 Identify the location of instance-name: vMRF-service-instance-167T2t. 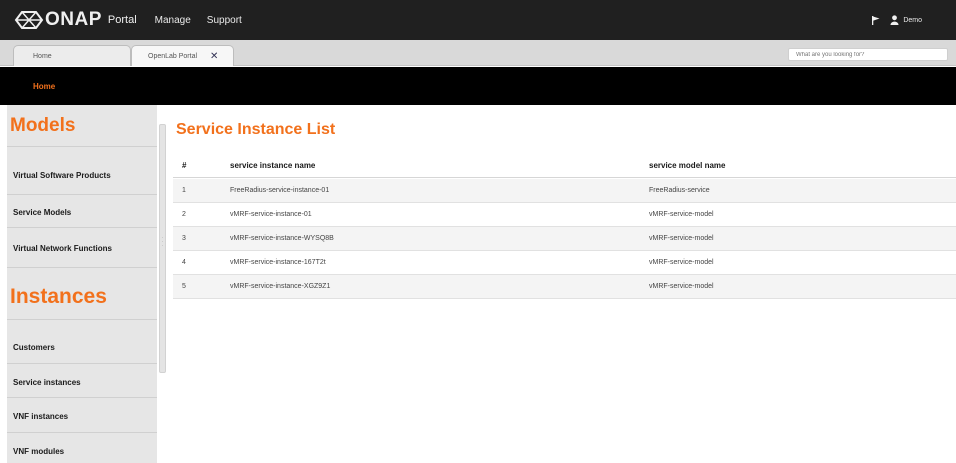
(278, 262).